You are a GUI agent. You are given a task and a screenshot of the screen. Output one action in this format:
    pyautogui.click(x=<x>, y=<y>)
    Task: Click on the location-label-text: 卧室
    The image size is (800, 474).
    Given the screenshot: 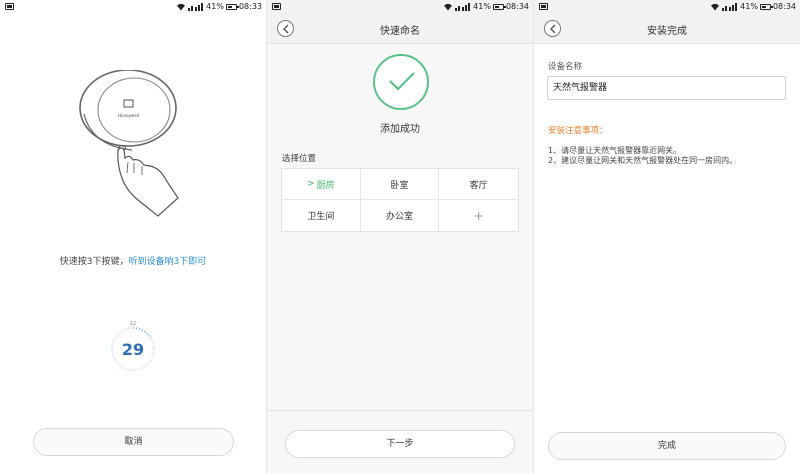 What is the action you would take?
    pyautogui.click(x=399, y=185)
    